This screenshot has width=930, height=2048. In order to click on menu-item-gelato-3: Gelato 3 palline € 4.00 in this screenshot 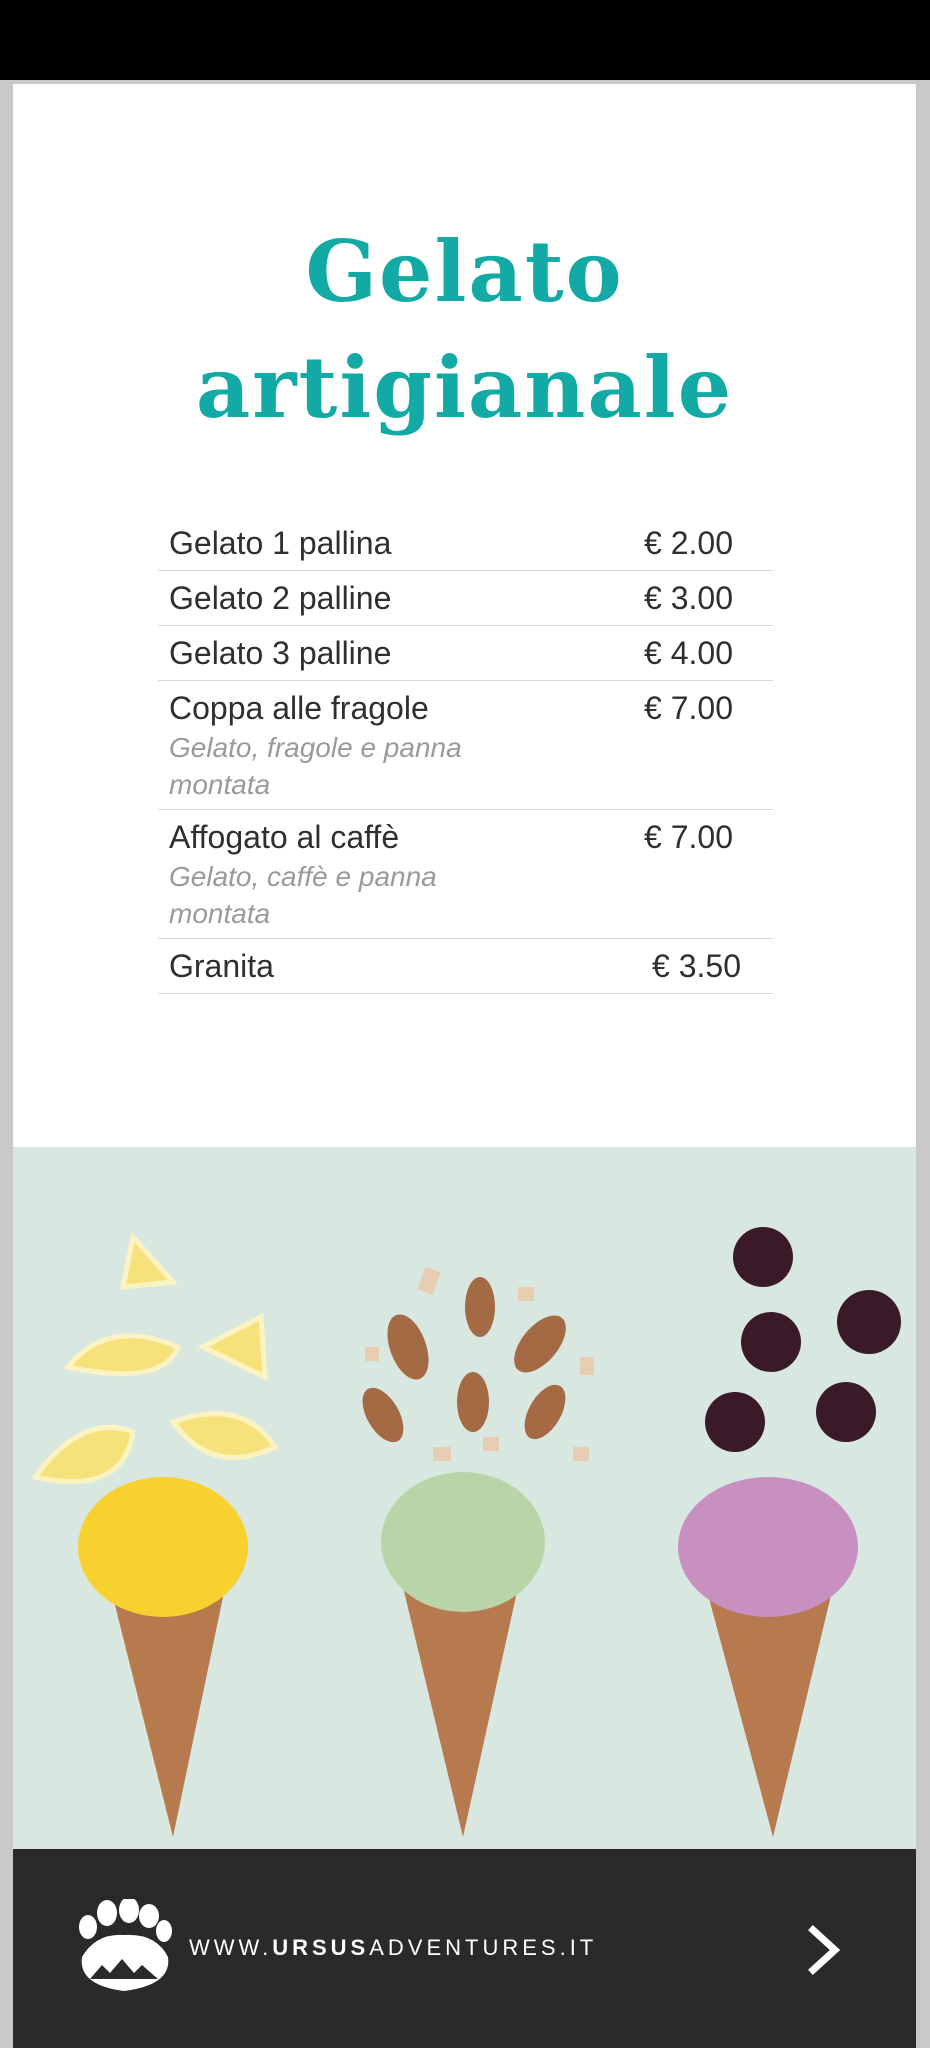, I will do `click(465, 653)`.